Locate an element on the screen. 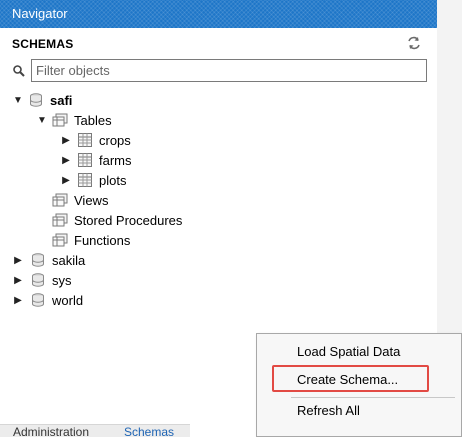  tree-item-world: ▶ world is located at coordinates (47, 300).